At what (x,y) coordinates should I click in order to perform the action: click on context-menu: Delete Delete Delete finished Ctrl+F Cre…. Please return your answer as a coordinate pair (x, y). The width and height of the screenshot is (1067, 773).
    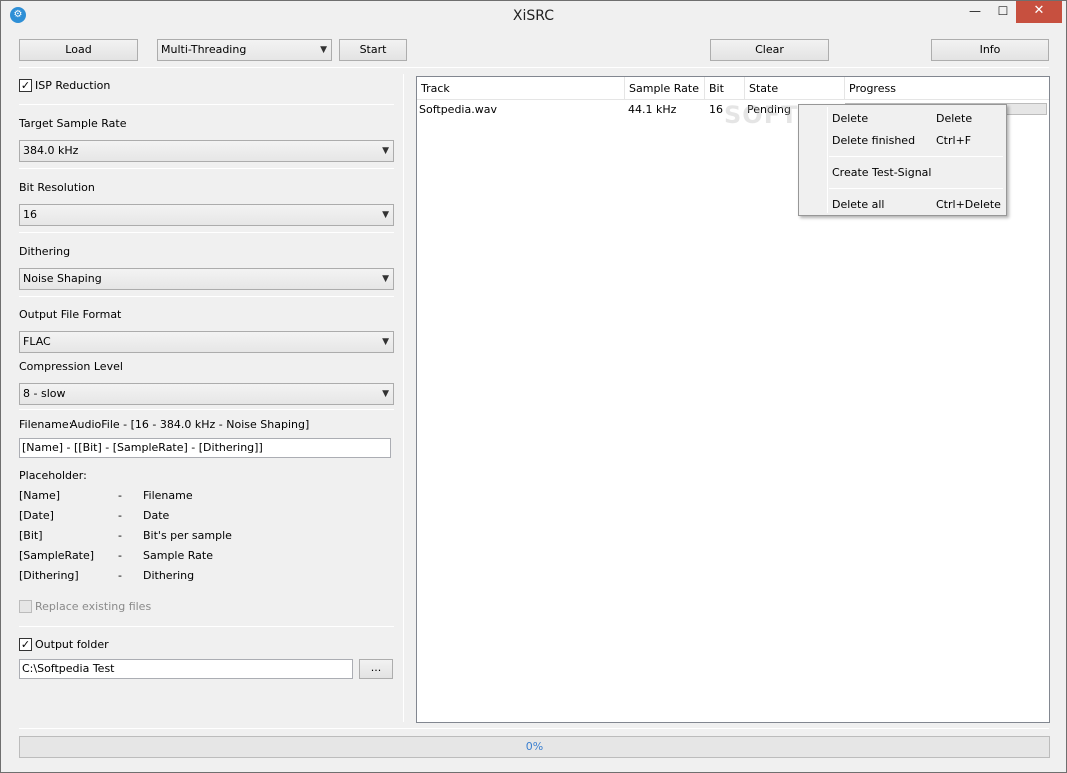
    Looking at the image, I should click on (902, 160).